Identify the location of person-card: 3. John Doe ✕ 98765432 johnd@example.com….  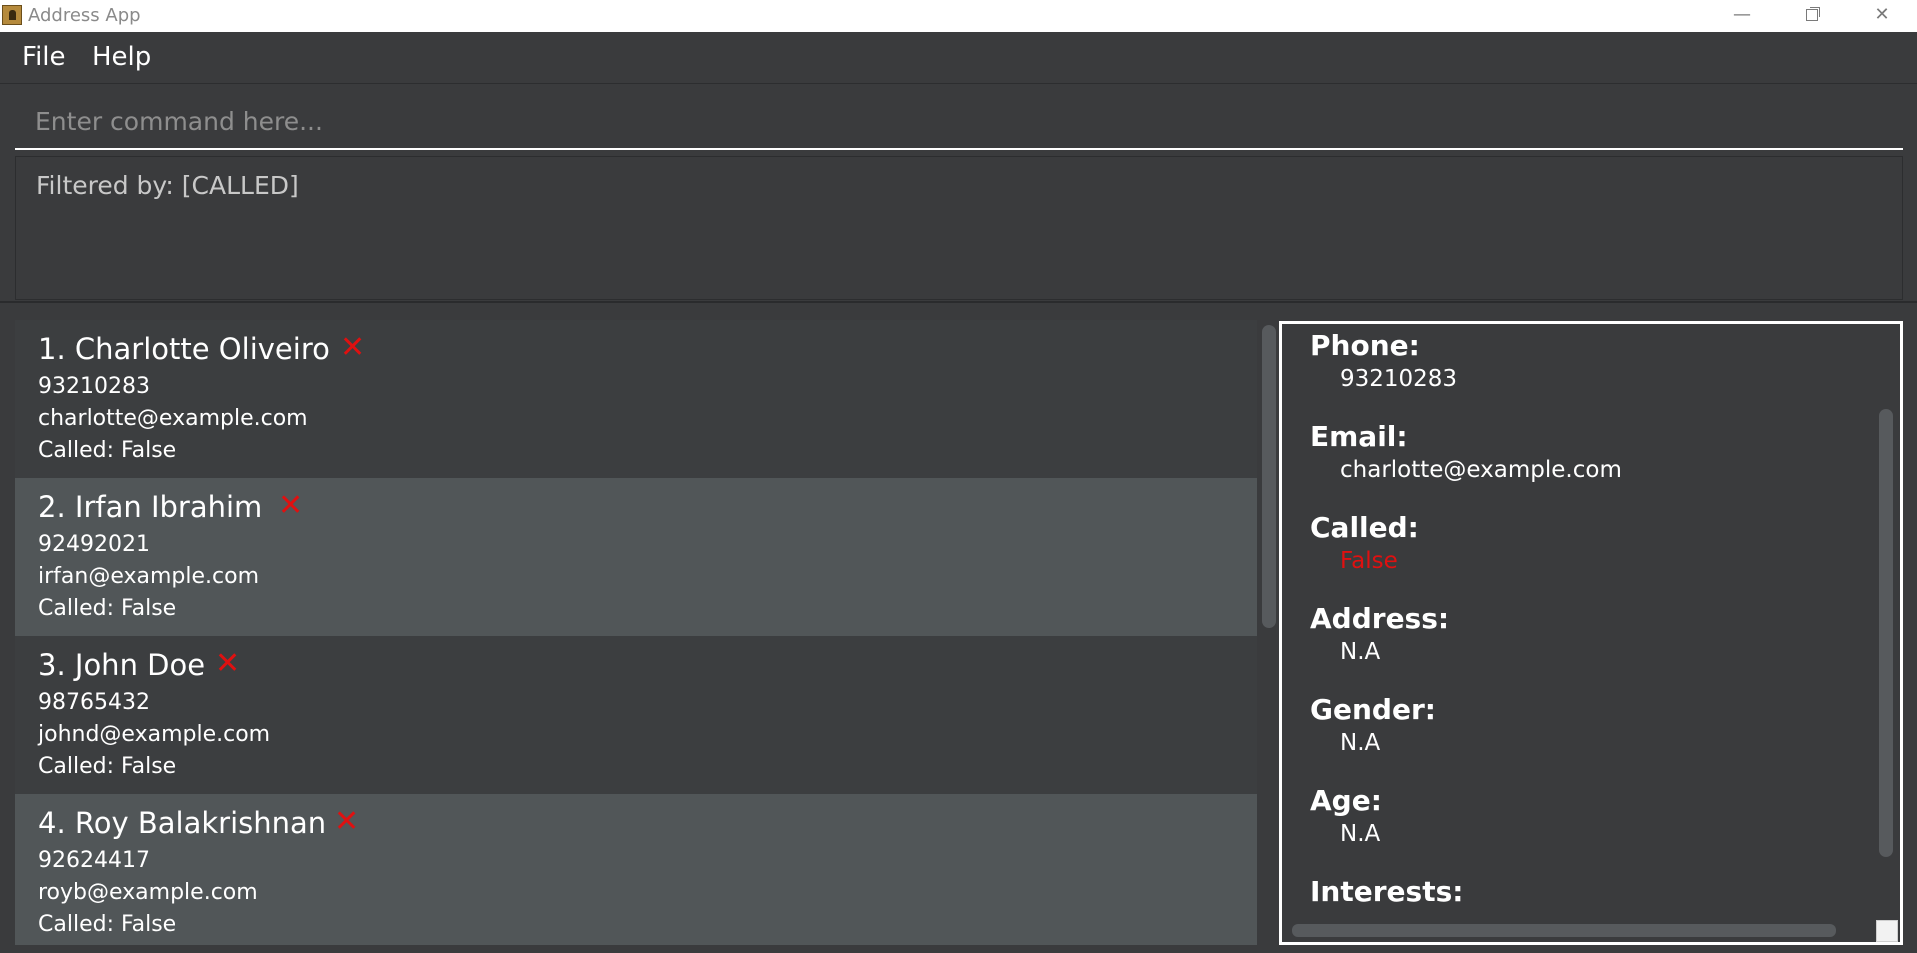
(636, 715).